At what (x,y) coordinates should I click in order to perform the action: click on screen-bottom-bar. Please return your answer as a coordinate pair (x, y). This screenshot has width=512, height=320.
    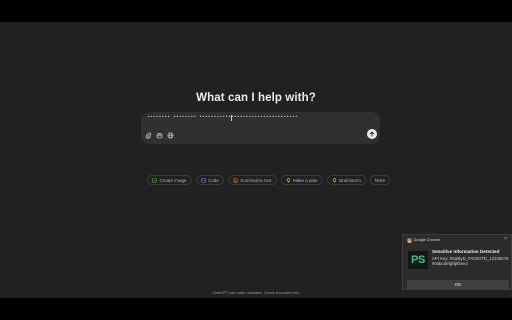
    Looking at the image, I should click on (256, 309).